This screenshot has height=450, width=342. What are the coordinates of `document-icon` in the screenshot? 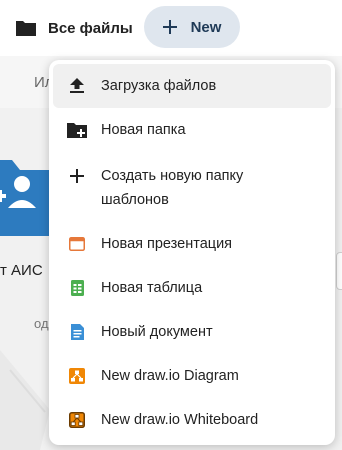 It's located at (77, 332).